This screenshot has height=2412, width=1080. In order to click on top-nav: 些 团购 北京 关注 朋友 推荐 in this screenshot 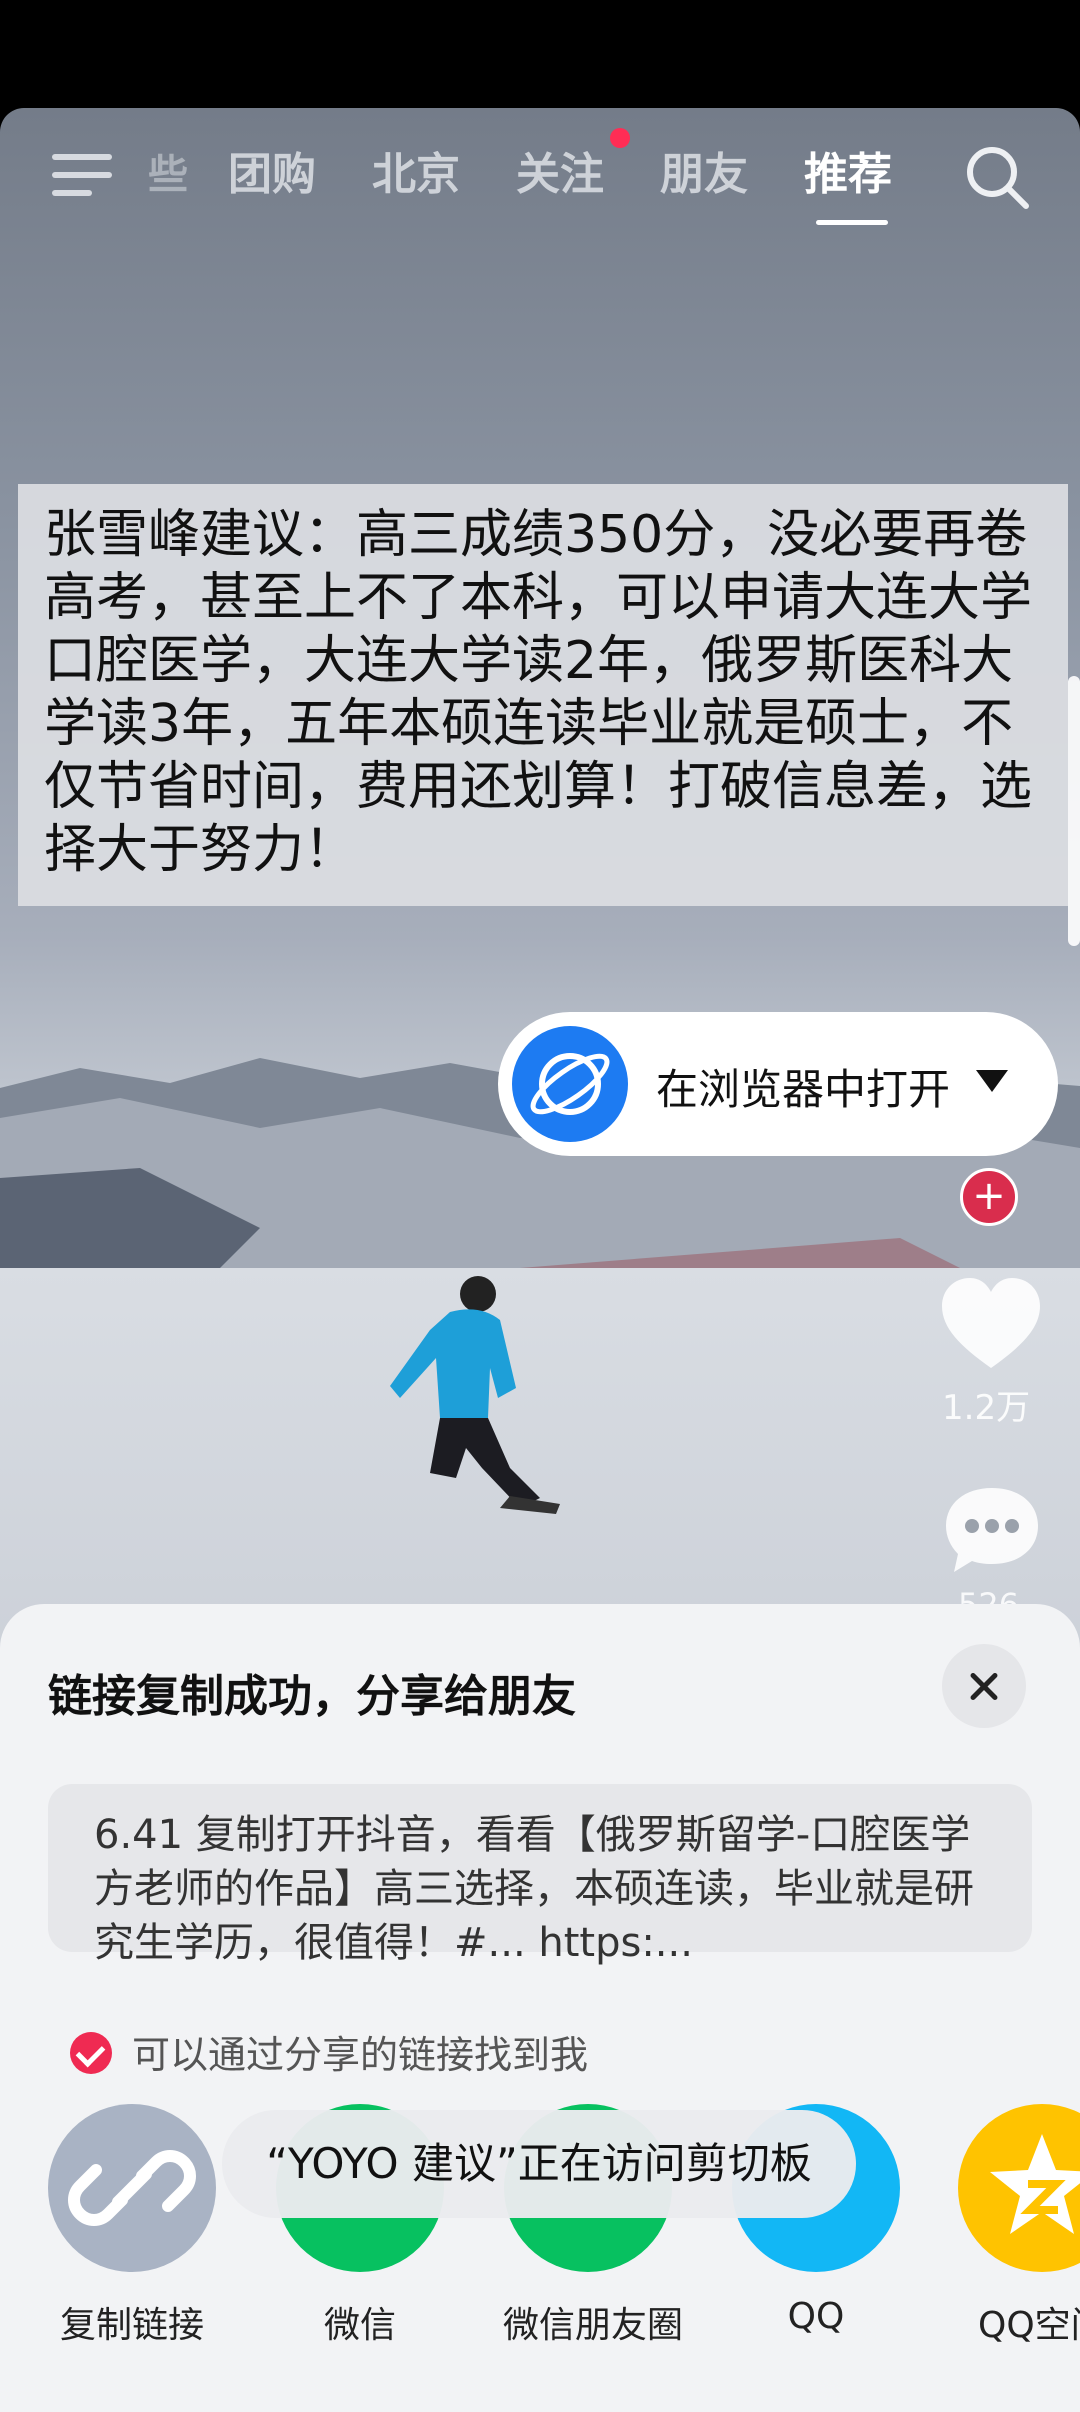, I will do `click(540, 179)`.